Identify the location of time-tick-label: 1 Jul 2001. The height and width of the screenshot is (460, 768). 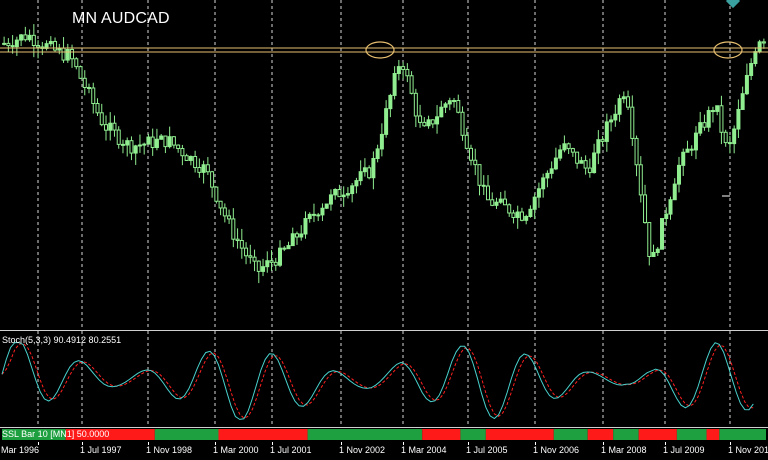
(291, 450).